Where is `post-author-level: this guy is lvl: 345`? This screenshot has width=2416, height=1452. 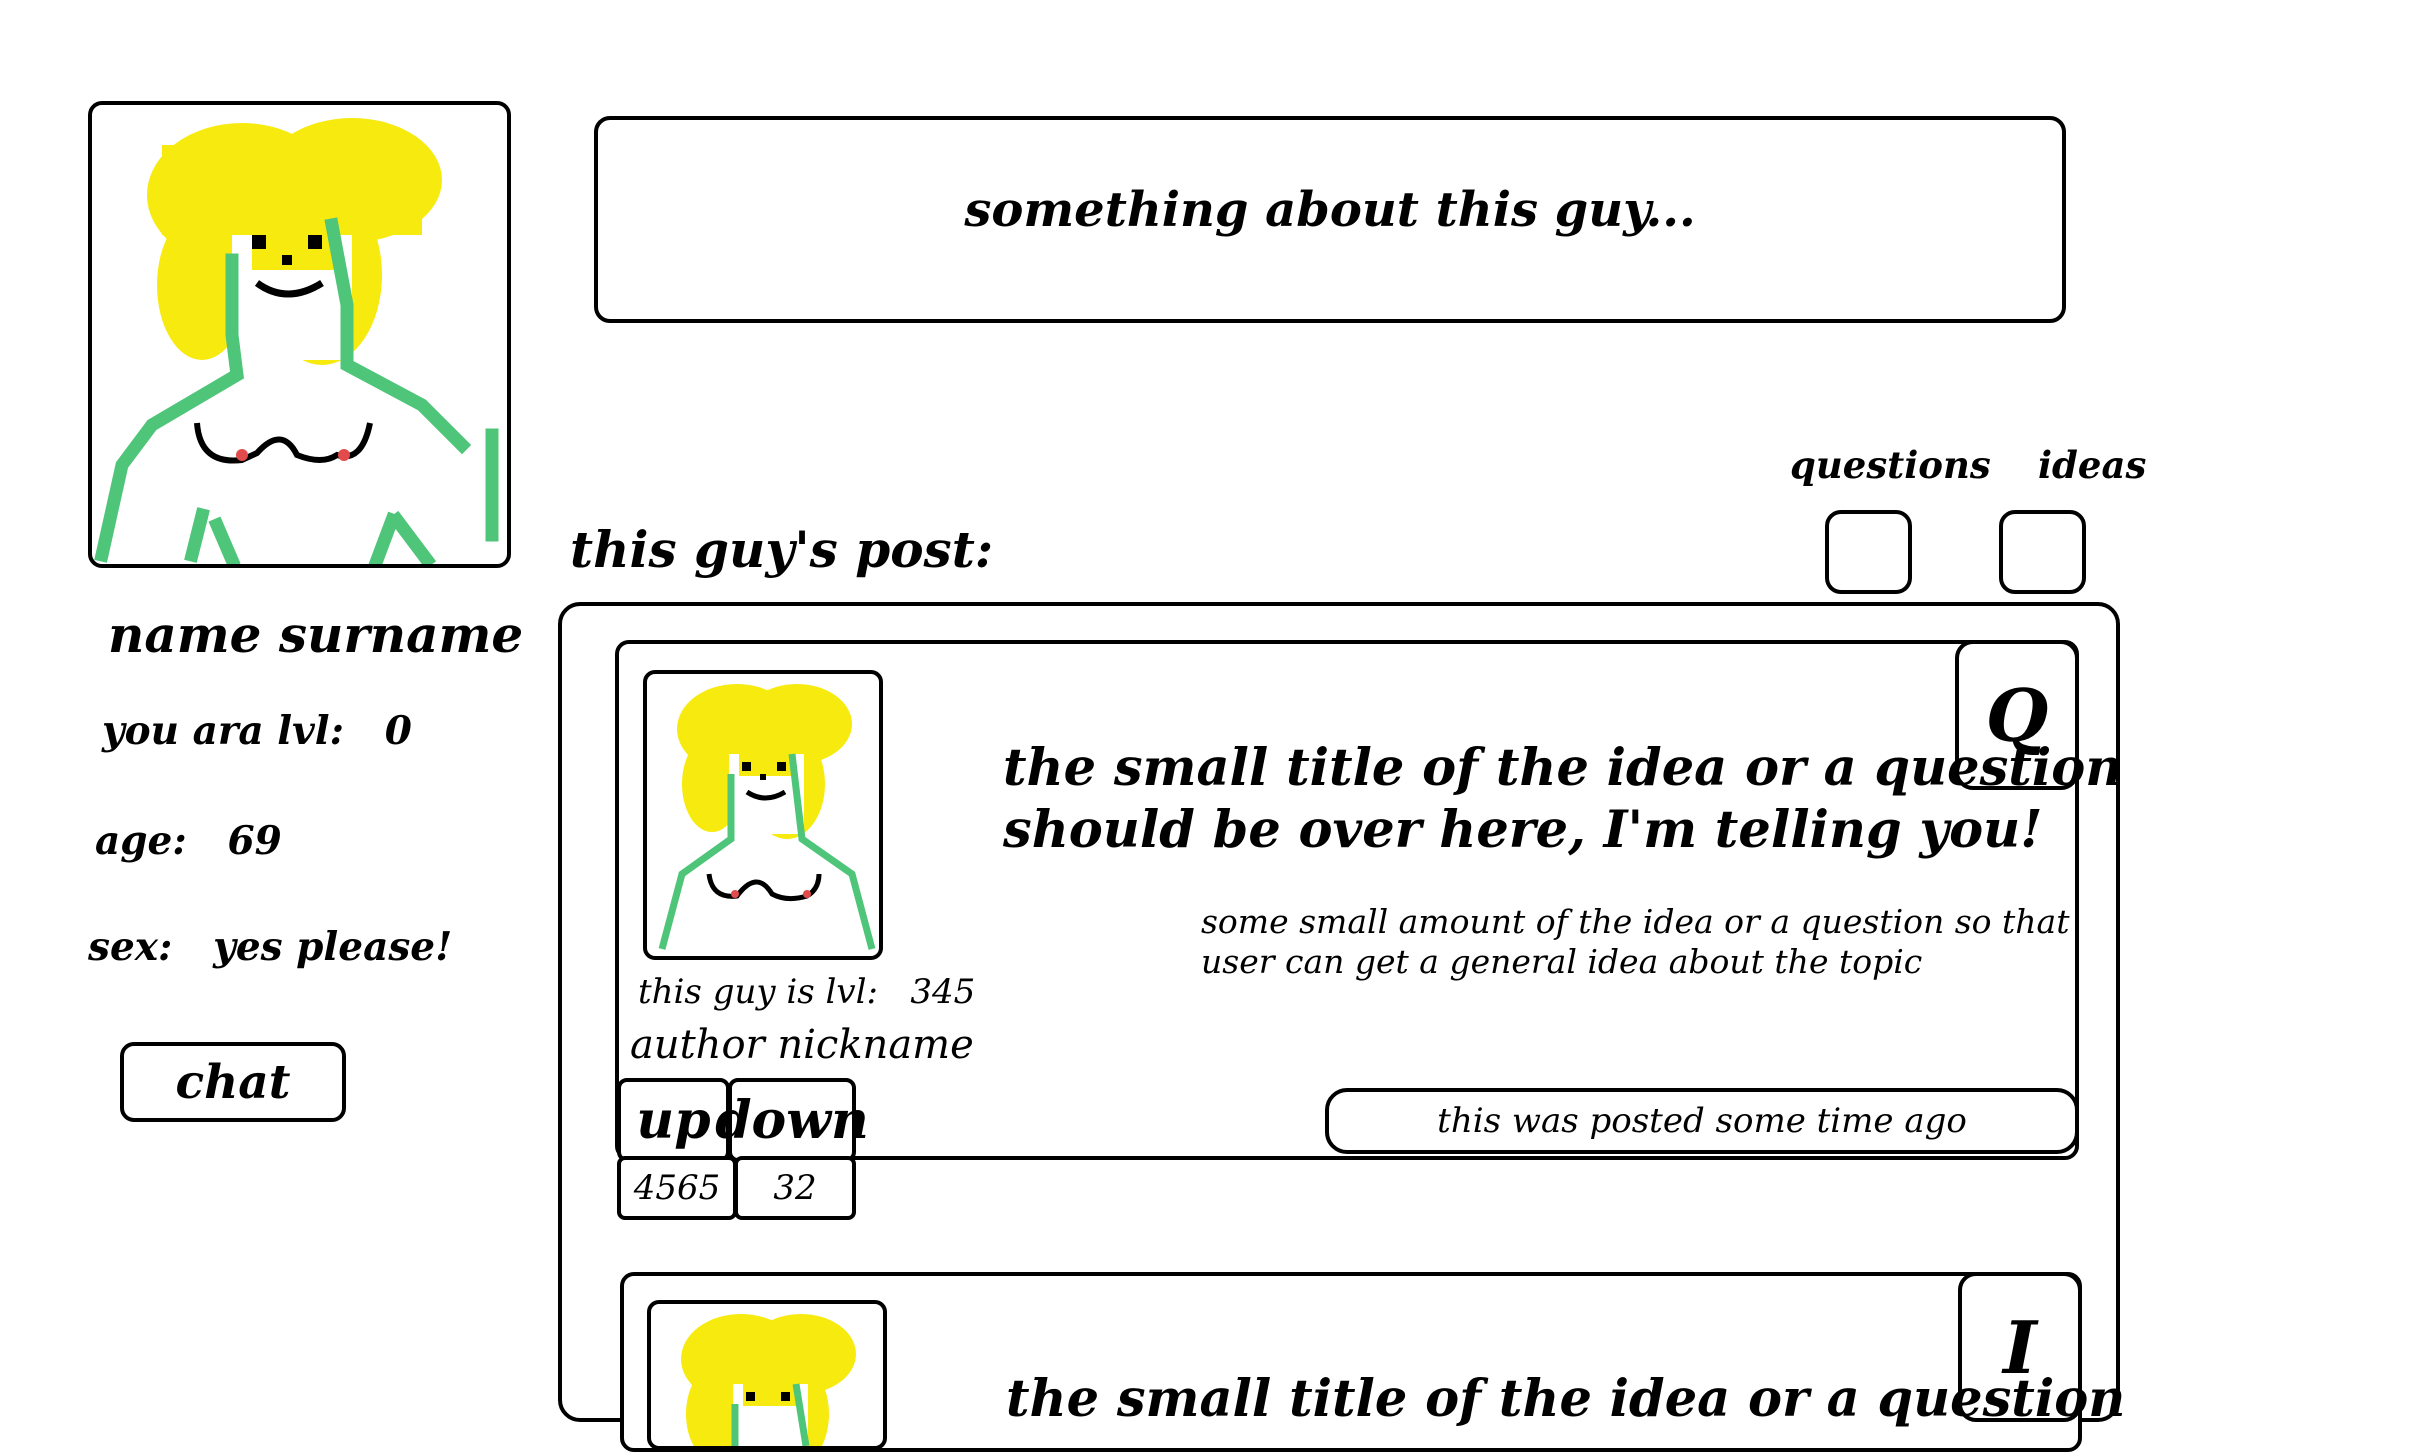 post-author-level: this guy is lvl: 345 is located at coordinates (806, 992).